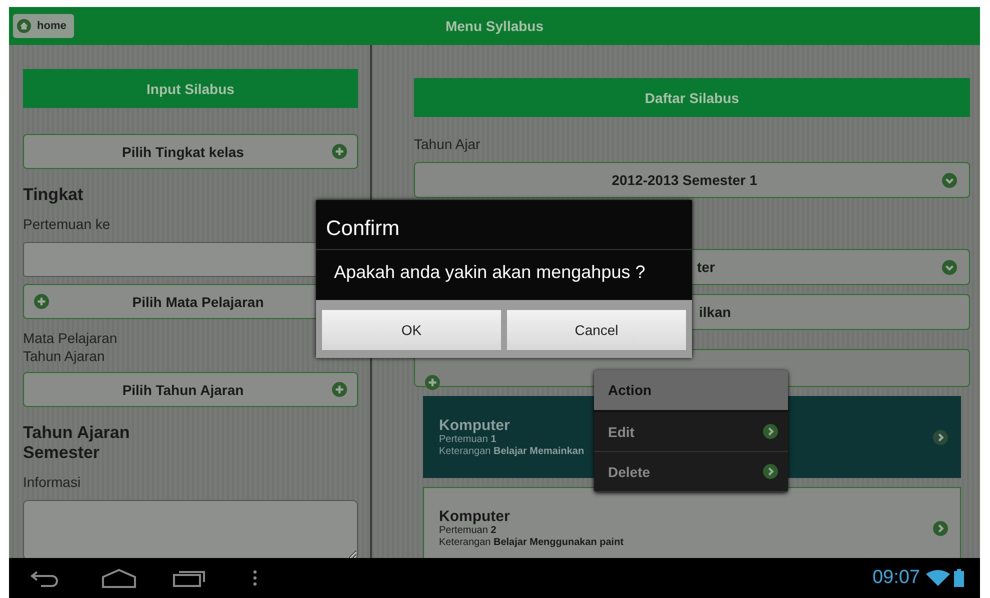 This screenshot has height=598, width=990. Describe the element at coordinates (432, 382) in the screenshot. I see `collapse-icon` at that location.